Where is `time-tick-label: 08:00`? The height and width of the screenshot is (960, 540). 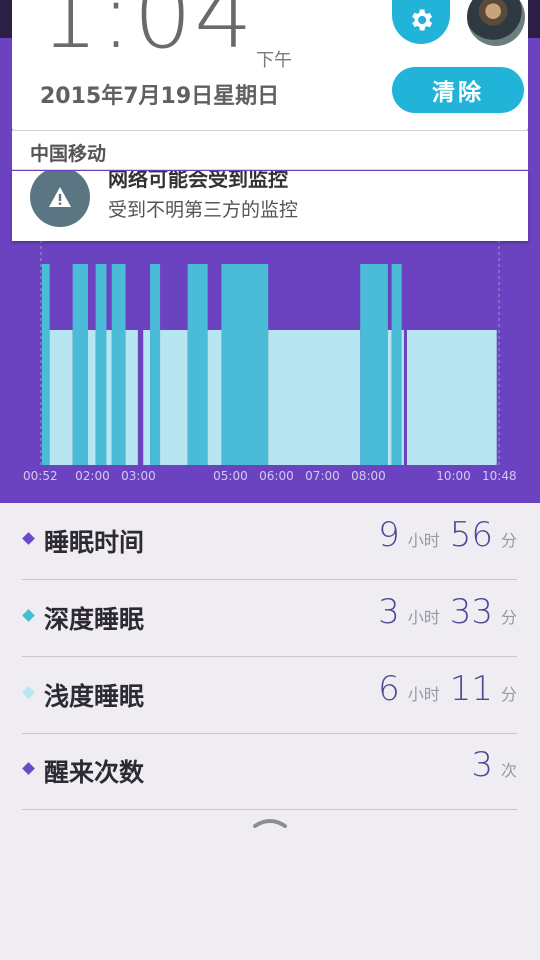
time-tick-label: 08:00 is located at coordinates (368, 476).